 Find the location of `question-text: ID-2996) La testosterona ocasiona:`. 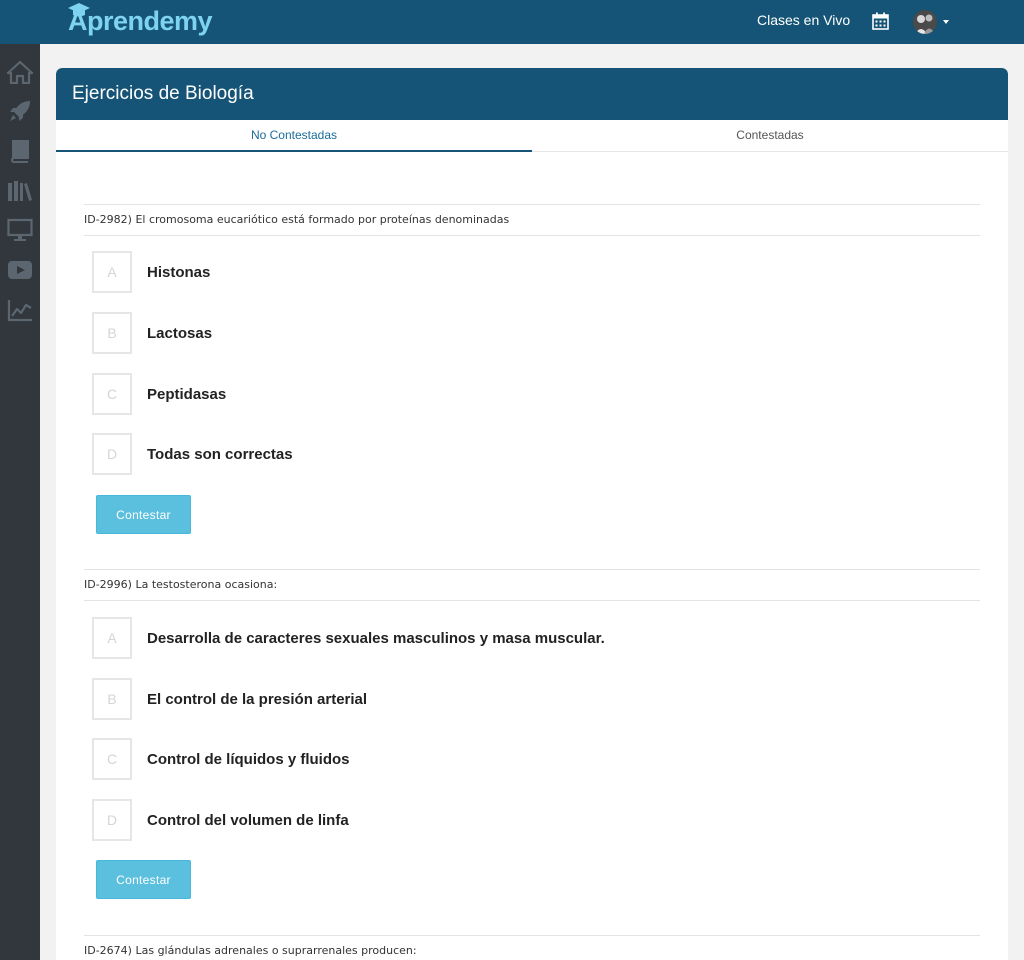

question-text: ID-2996) La testosterona ocasiona: is located at coordinates (532, 585).